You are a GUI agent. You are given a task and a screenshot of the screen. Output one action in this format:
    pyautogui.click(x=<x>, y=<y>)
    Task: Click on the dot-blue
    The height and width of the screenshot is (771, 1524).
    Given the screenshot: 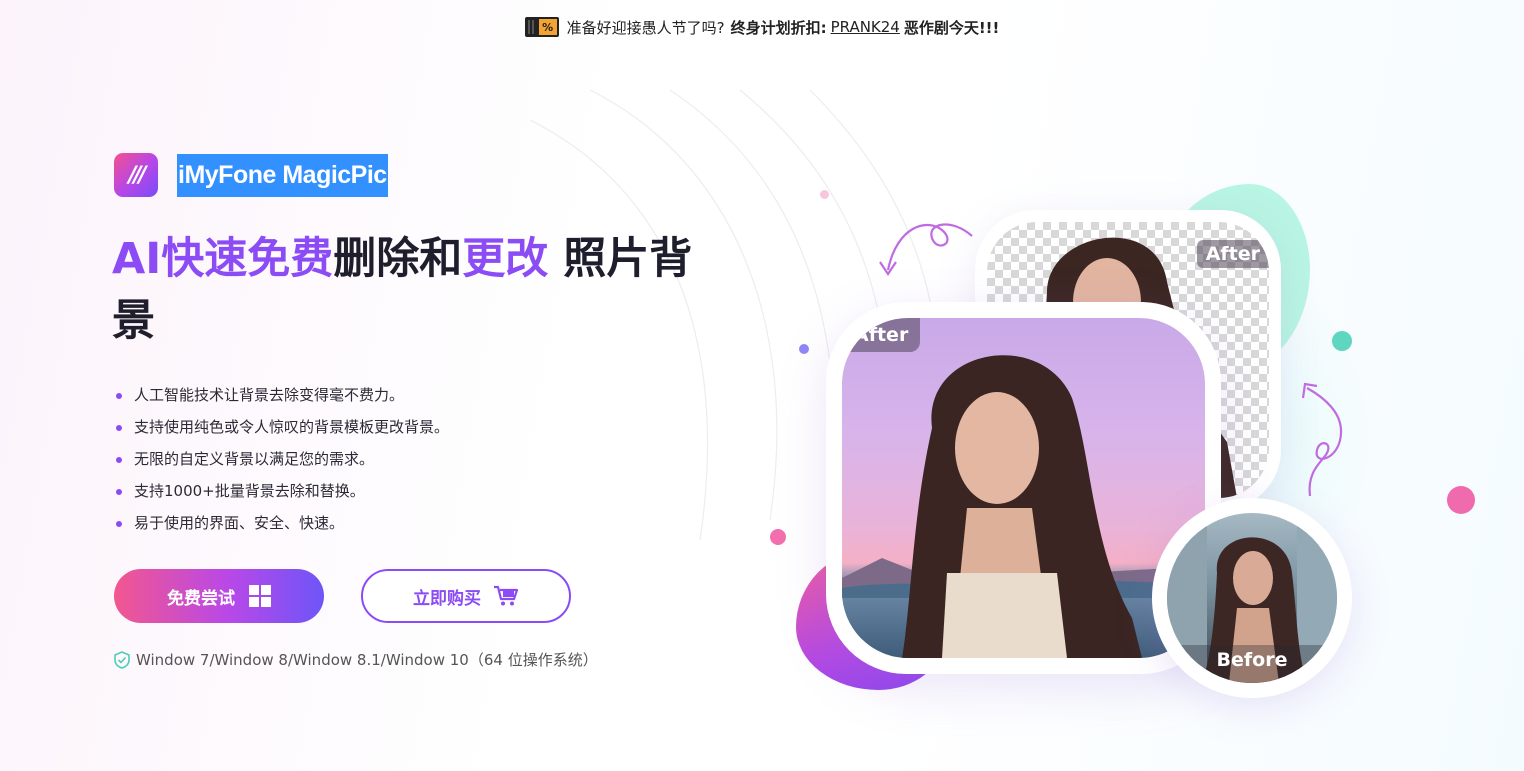 What is the action you would take?
    pyautogui.click(x=804, y=349)
    